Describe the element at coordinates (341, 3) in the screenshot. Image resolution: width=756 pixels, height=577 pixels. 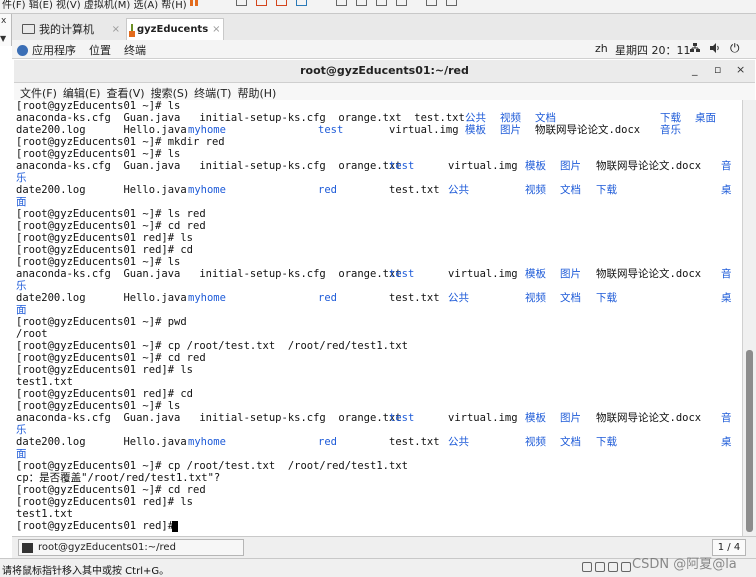
I see `fullscreen-icon` at that location.